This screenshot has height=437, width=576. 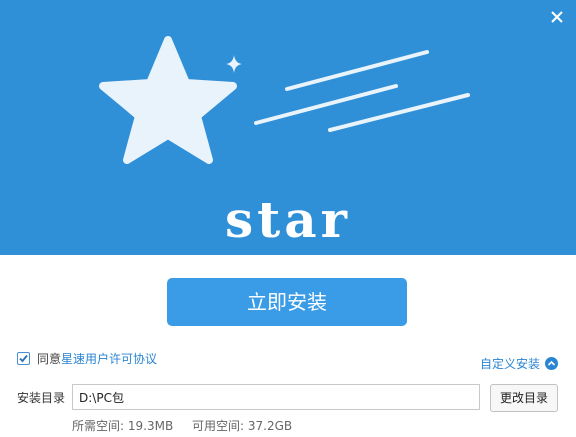 I want to click on change-dir-button: 更改目录, so click(x=524, y=398).